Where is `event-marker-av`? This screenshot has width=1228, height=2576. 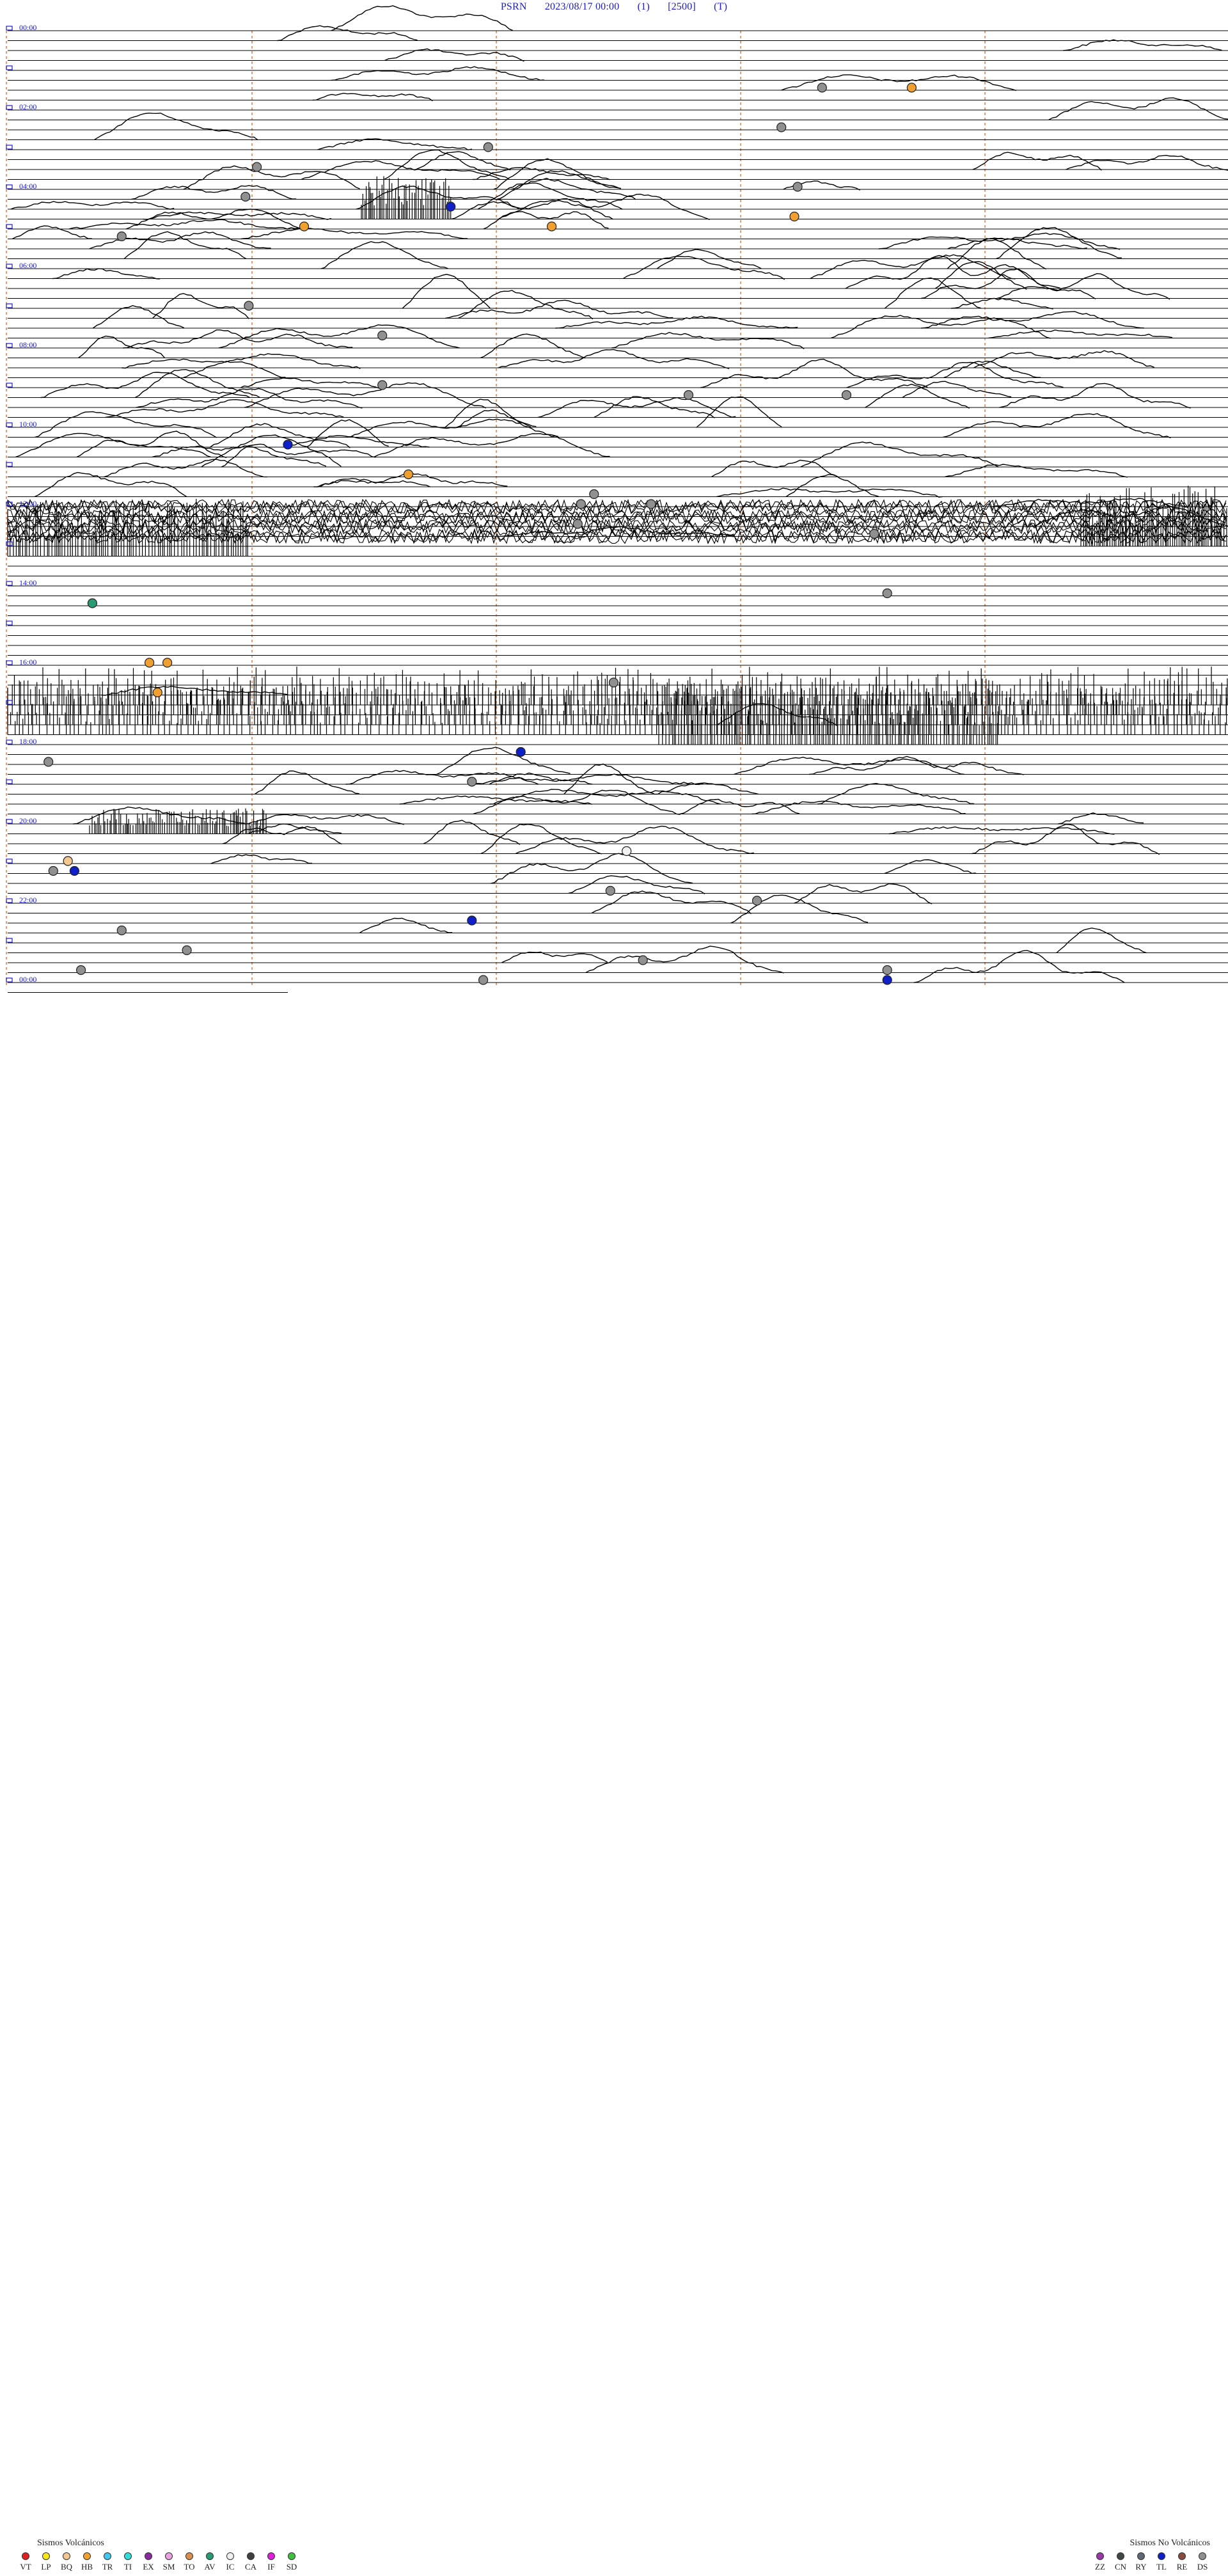
event-marker-av is located at coordinates (92, 603).